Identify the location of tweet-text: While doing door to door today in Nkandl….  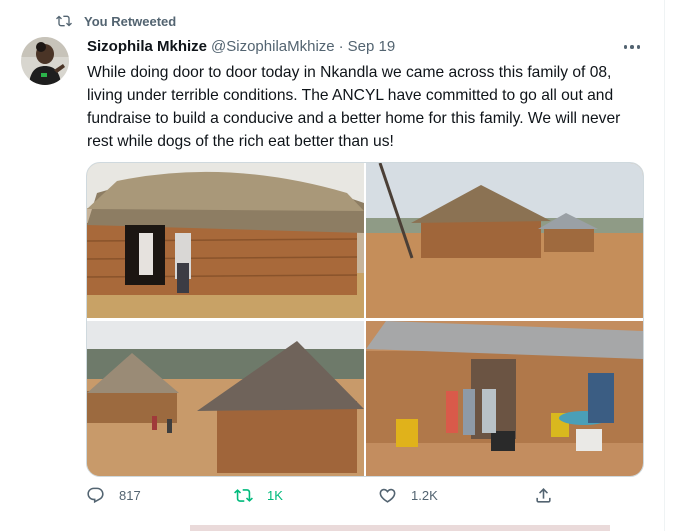
(354, 107).